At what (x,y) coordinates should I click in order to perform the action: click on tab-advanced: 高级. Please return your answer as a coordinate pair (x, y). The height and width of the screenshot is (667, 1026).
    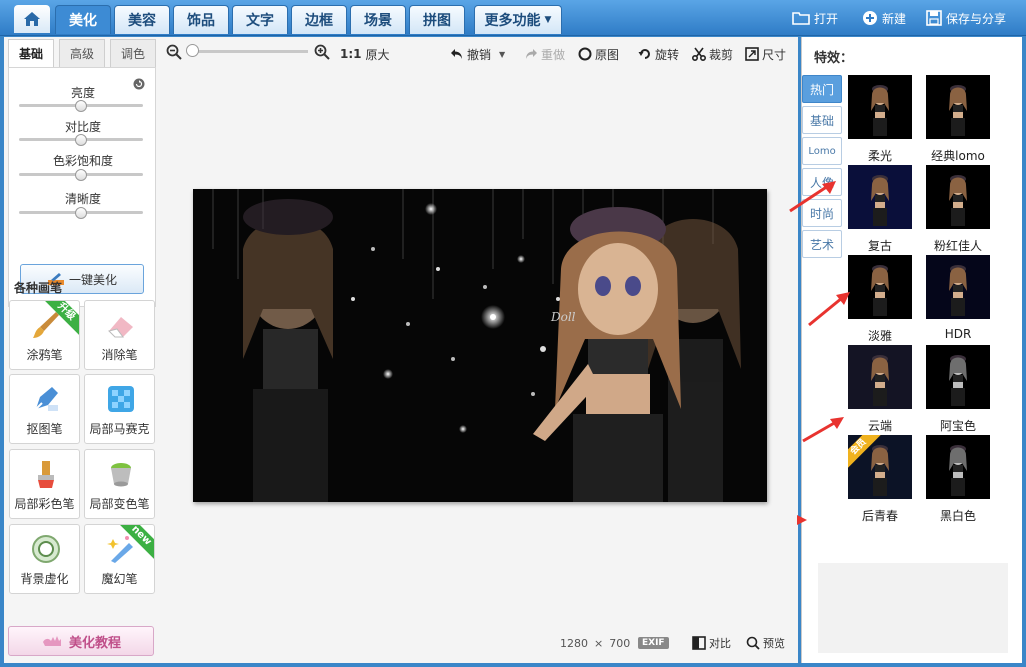
    Looking at the image, I should click on (82, 53).